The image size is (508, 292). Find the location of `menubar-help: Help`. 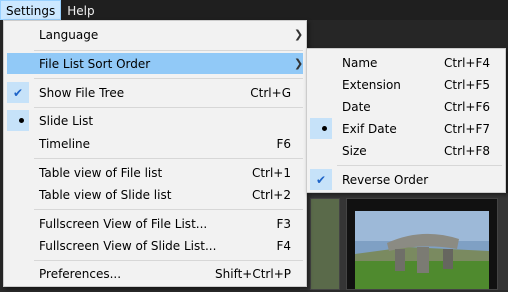

menubar-help: Help is located at coordinates (80, 10).